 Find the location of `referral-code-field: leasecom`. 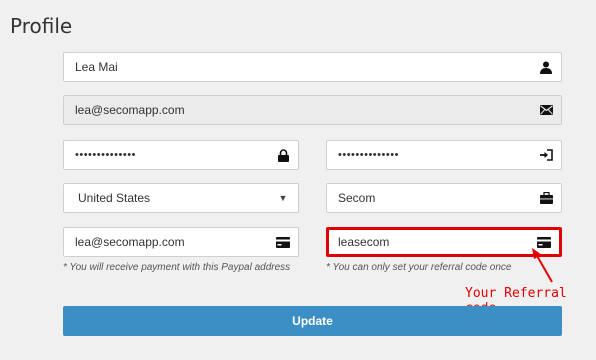

referral-code-field: leasecom is located at coordinates (444, 242).